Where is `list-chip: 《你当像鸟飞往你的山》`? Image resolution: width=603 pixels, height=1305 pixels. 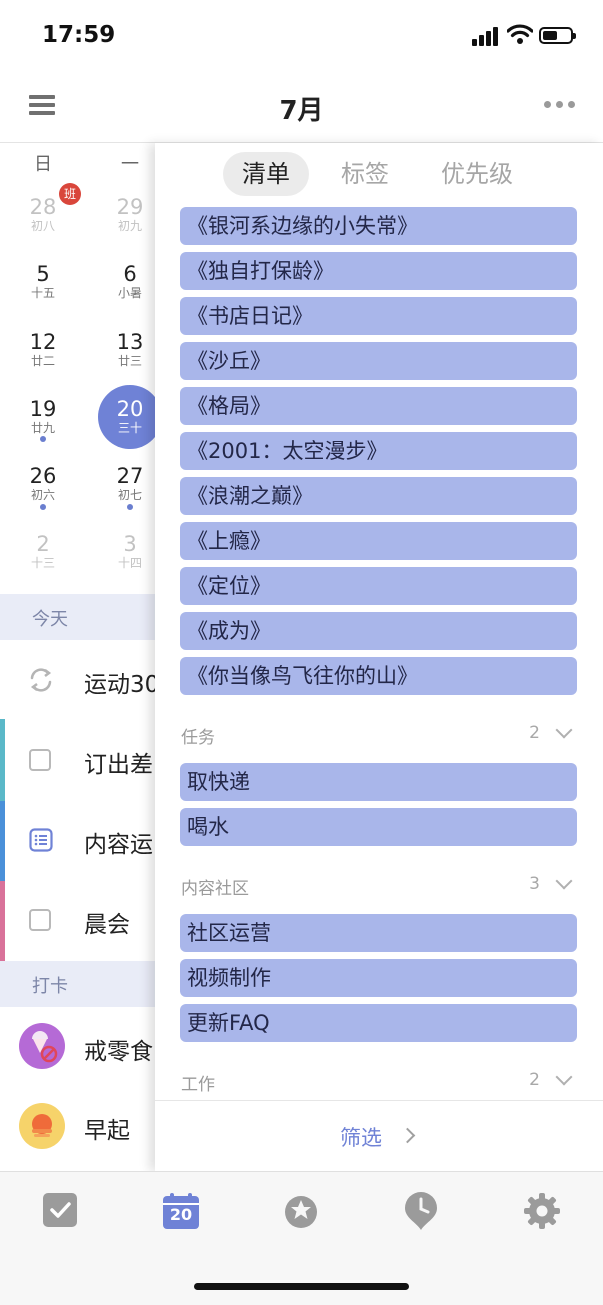
list-chip: 《你当像鸟飞往你的山》 is located at coordinates (378, 676).